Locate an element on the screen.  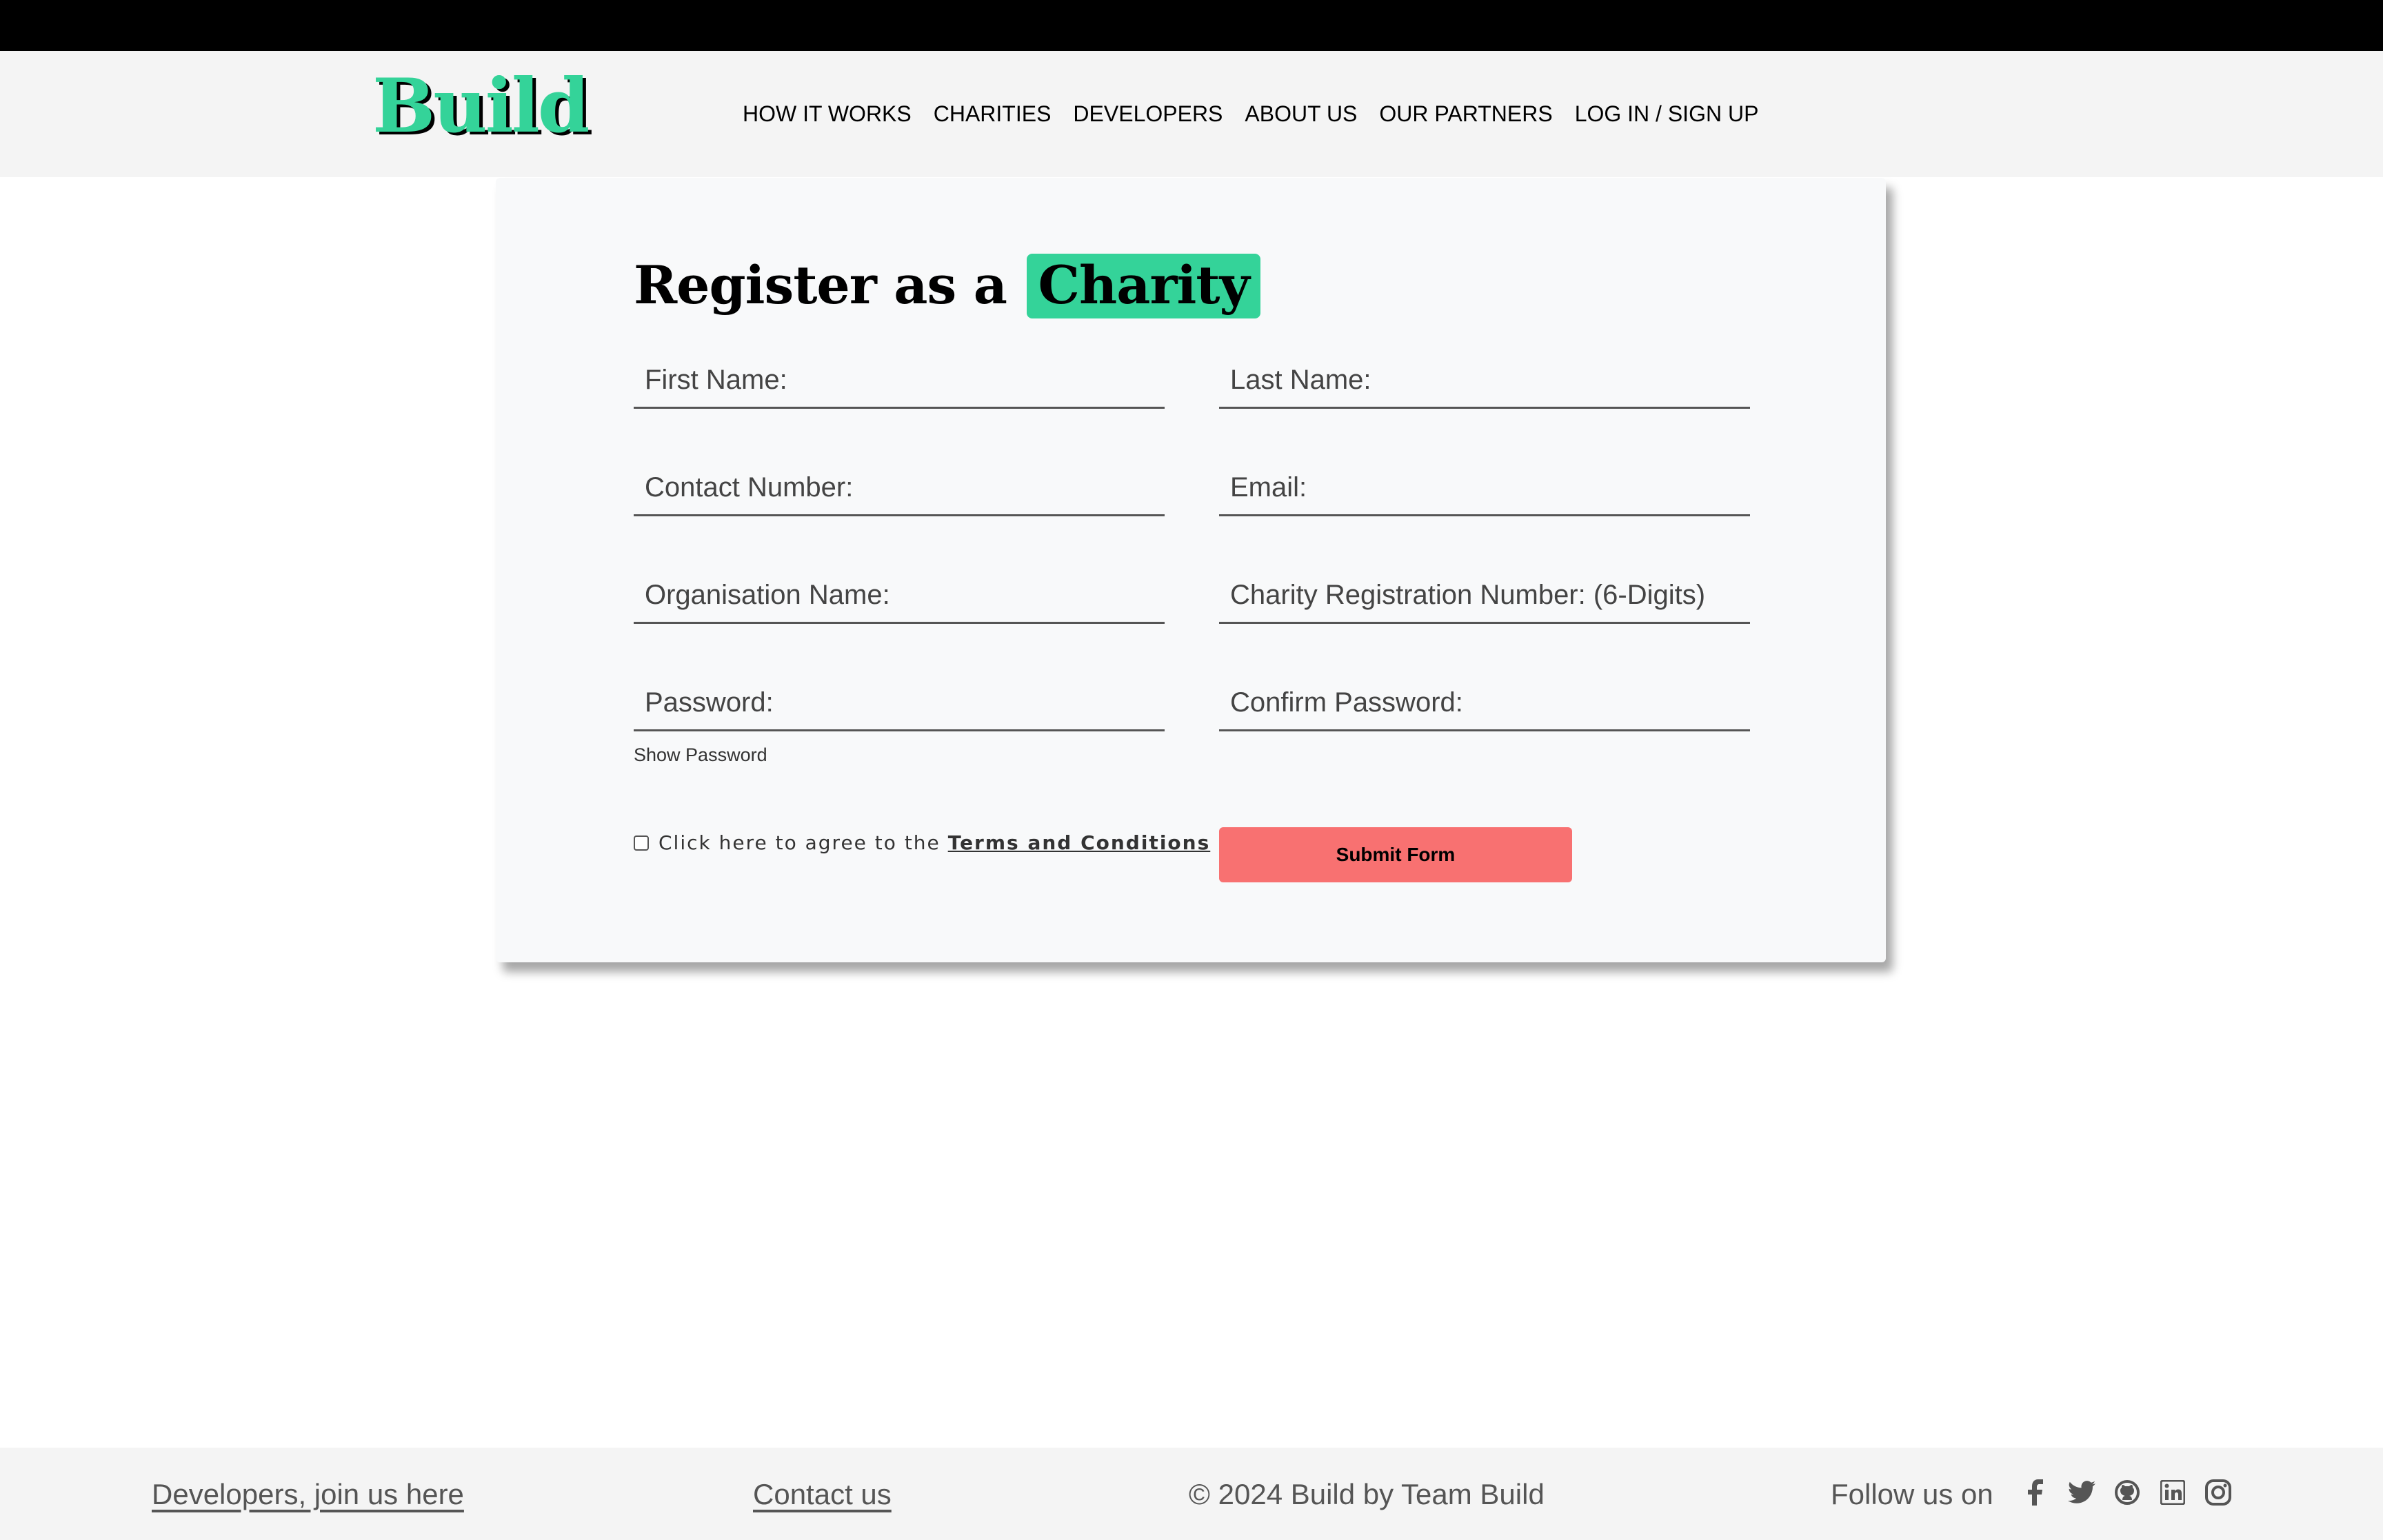
contact-link: Contact us is located at coordinates (822, 1495).